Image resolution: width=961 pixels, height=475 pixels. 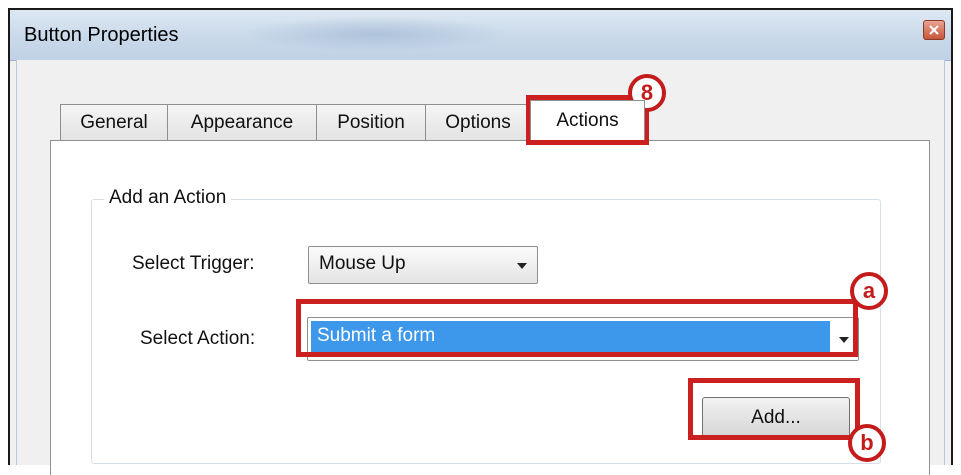 I want to click on callout-b: b, so click(x=867, y=443).